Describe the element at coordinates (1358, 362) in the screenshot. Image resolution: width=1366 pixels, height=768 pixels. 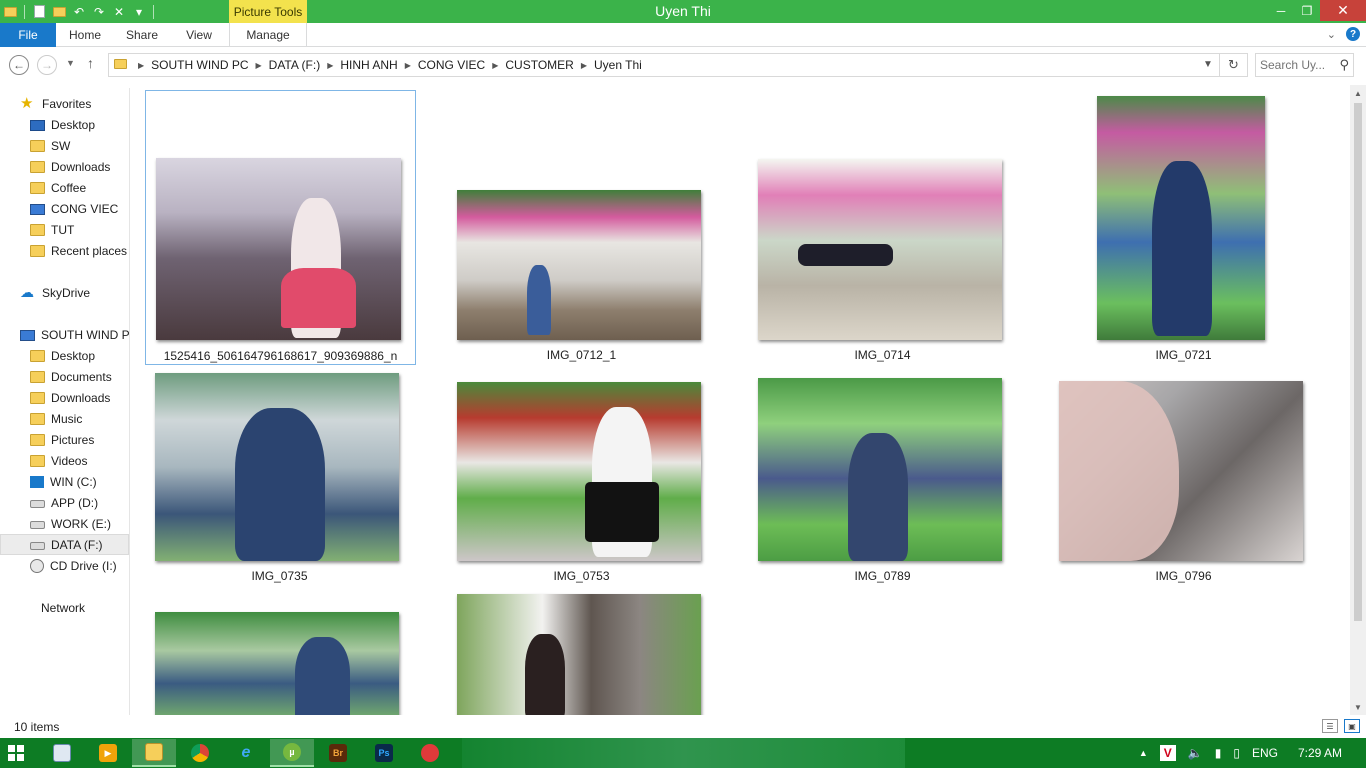
I see `scroll-thumb` at that location.